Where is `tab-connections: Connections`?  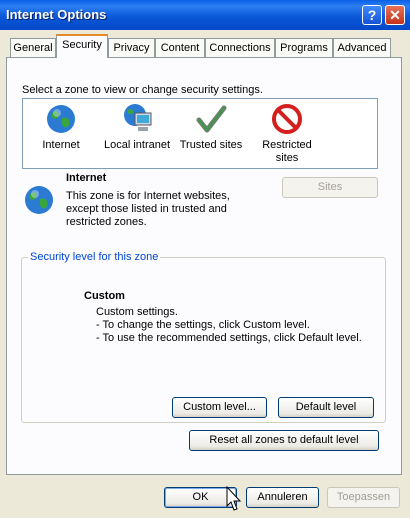 tab-connections: Connections is located at coordinates (240, 47).